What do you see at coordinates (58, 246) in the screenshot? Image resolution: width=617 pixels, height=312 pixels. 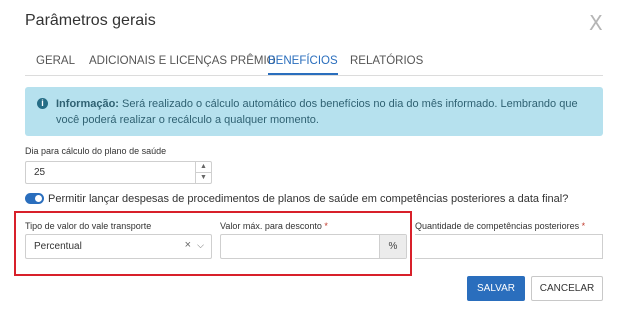 I see `vale-value: Percentual` at bounding box center [58, 246].